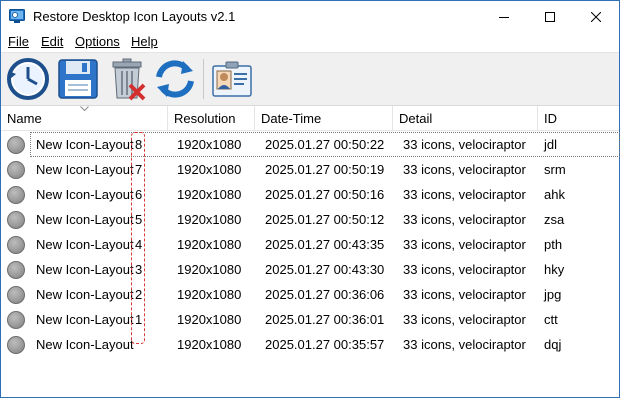  I want to click on row-id: ahk, so click(554, 194).